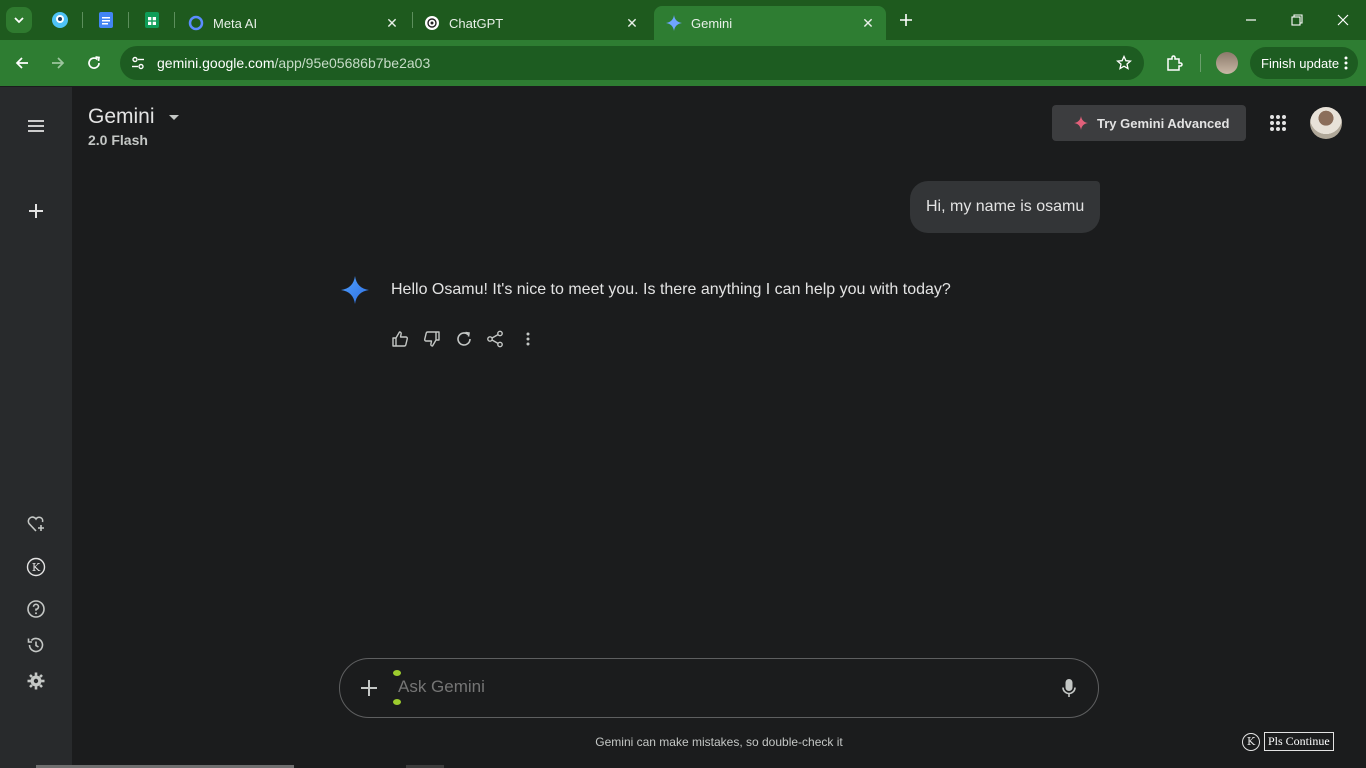  I want to click on new-tab-button, so click(906, 20).